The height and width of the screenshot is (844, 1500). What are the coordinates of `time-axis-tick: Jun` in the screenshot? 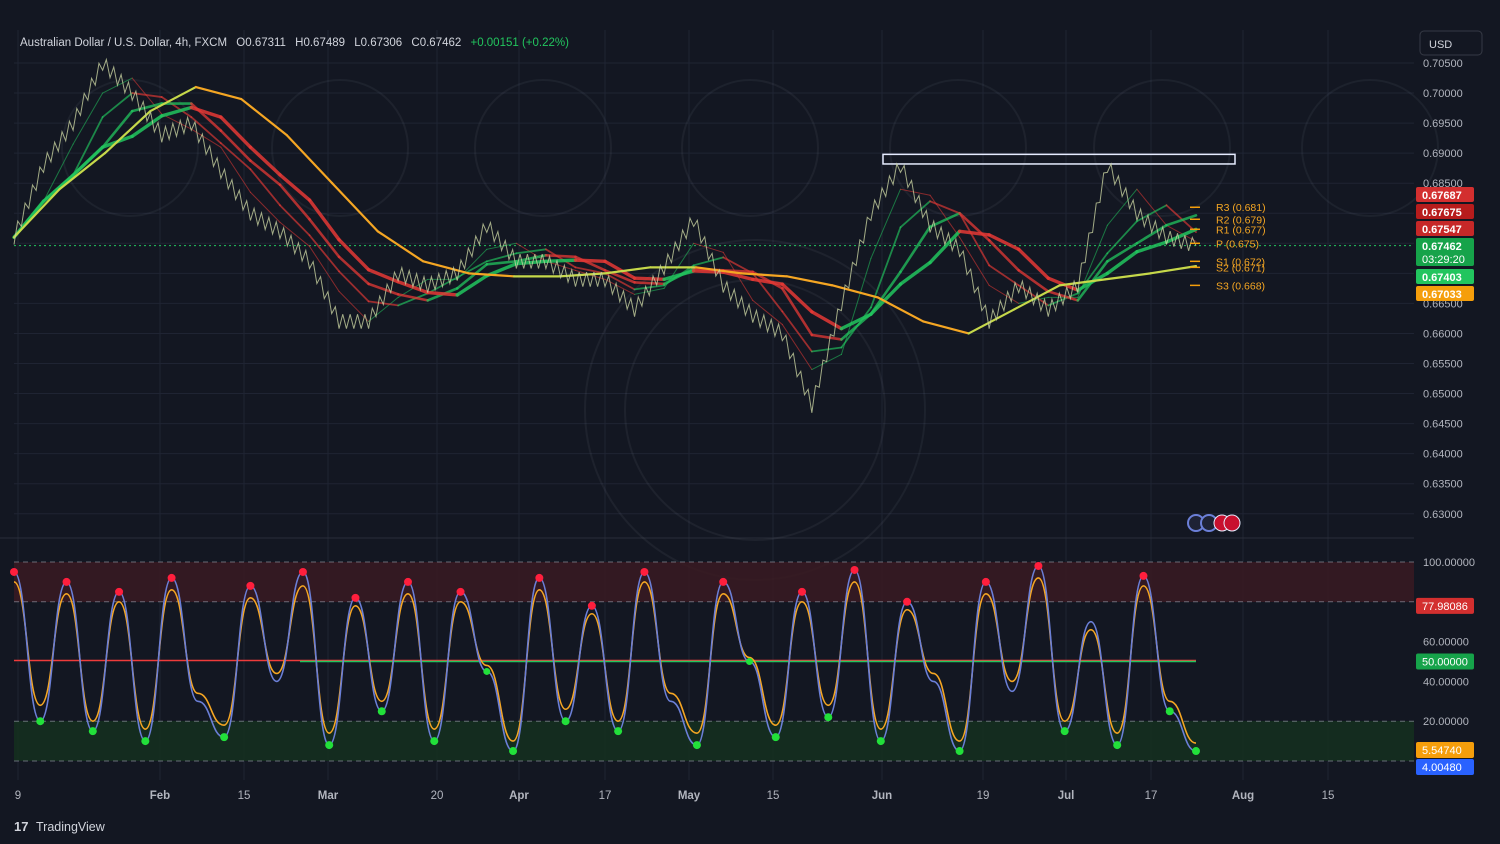 It's located at (882, 796).